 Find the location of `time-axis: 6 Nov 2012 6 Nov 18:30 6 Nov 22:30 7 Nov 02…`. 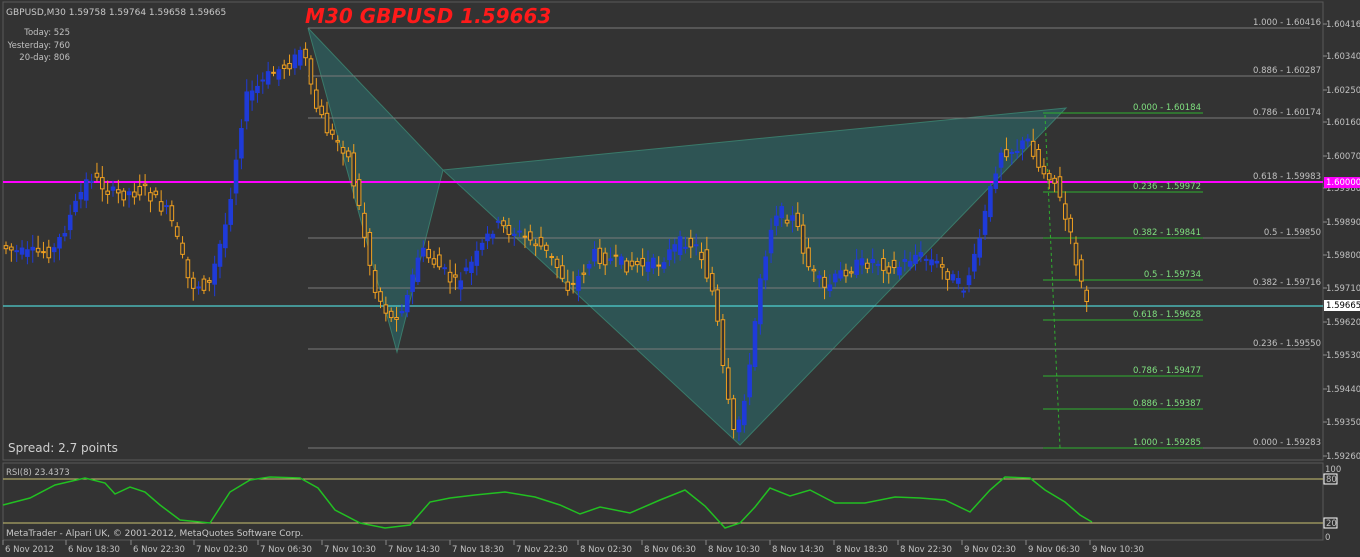

time-axis: 6 Nov 2012 6 Nov 18:30 6 Nov 22:30 7 Nov 02… is located at coordinates (573, 547).